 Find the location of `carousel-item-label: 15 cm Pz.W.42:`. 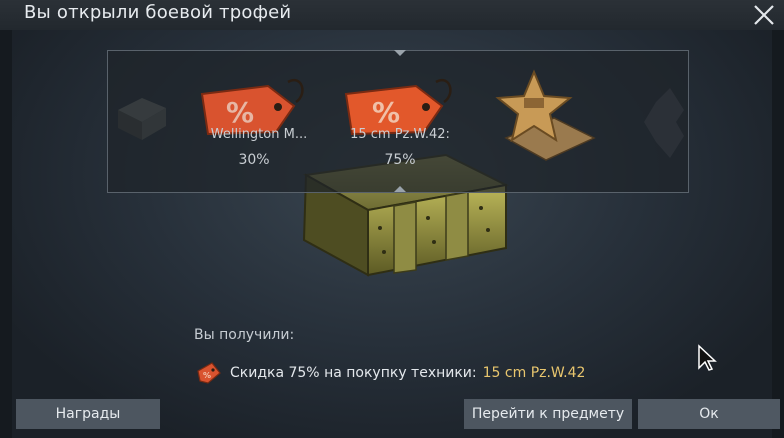

carousel-item-label: 15 cm Pz.W.42: is located at coordinates (400, 134).